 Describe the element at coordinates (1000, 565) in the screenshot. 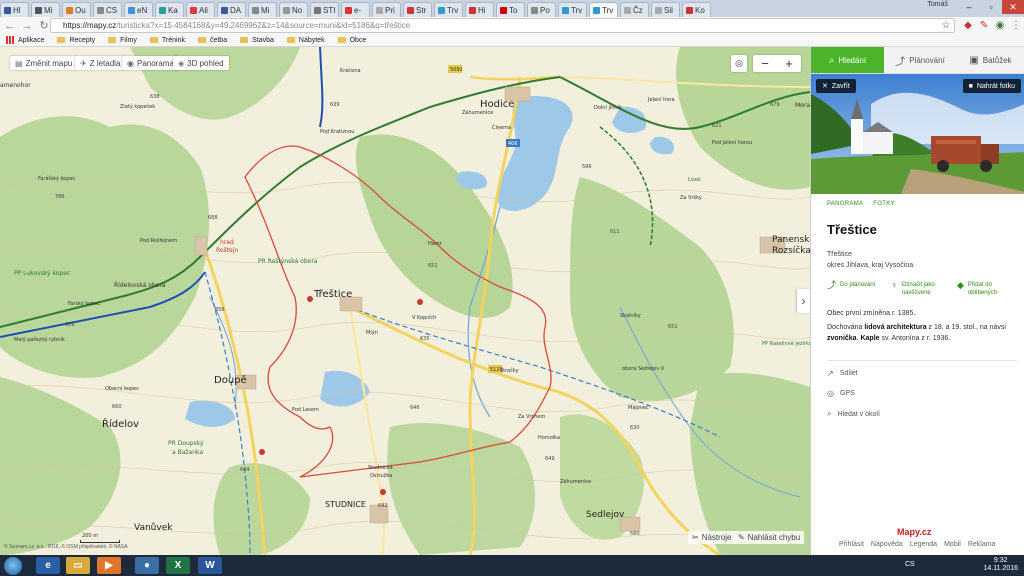

I see `clock: 9:32 14.11.2016` at that location.